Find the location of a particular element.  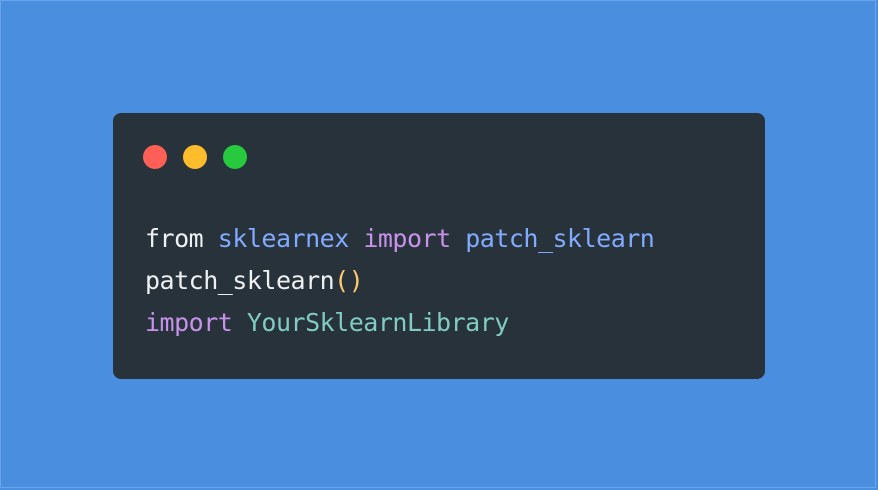

code-line-2: patch_sklearn() is located at coordinates (399, 281).